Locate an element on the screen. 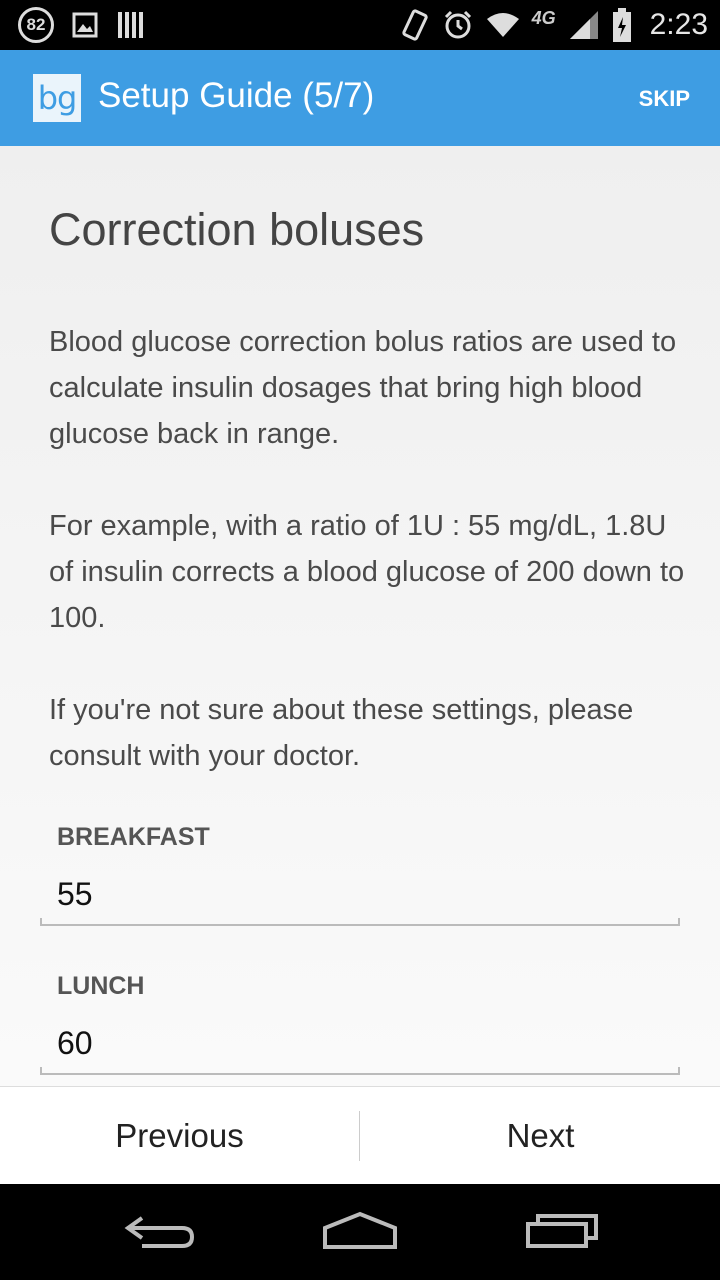  back-icon is located at coordinates (160, 1230).